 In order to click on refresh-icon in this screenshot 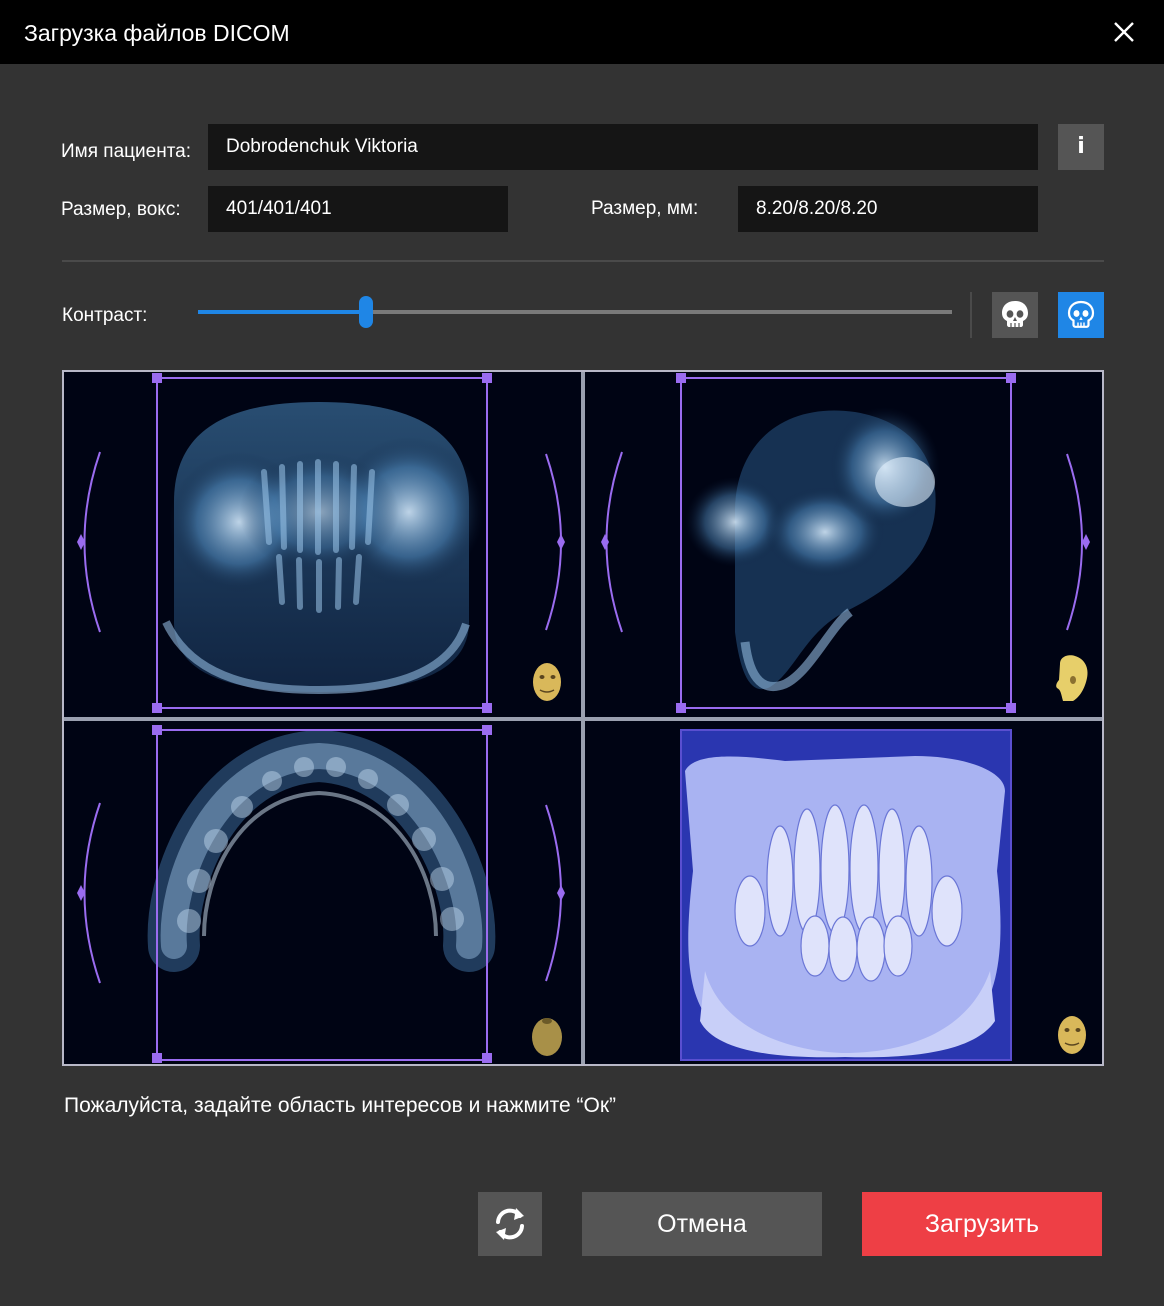, I will do `click(510, 1224)`.